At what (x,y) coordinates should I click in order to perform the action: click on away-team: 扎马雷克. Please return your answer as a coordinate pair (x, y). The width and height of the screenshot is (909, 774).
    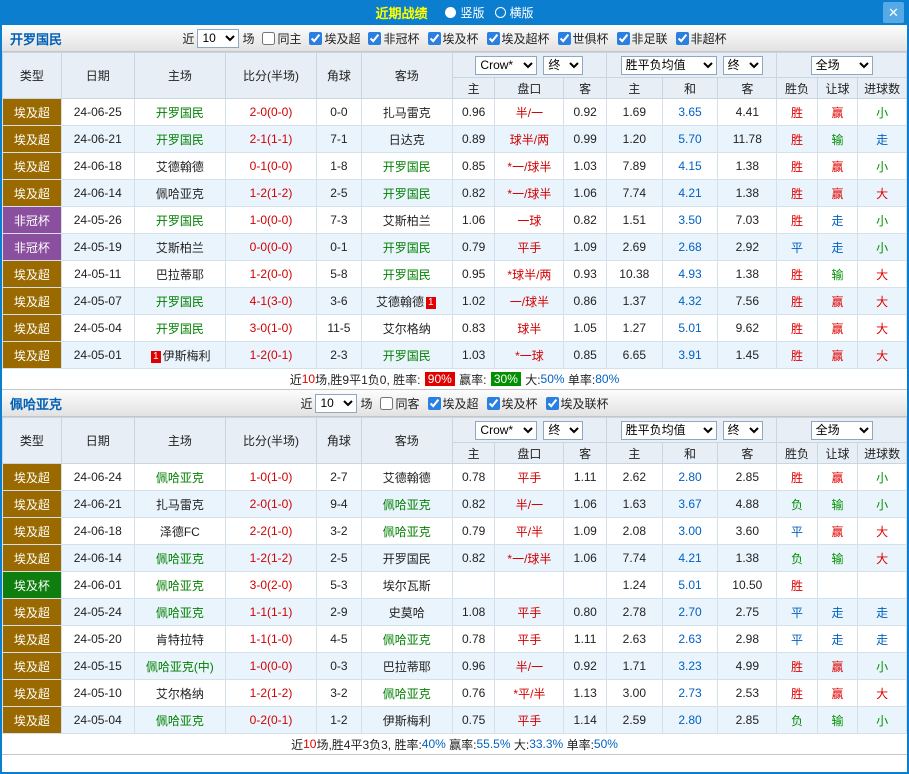
    Looking at the image, I should click on (406, 112).